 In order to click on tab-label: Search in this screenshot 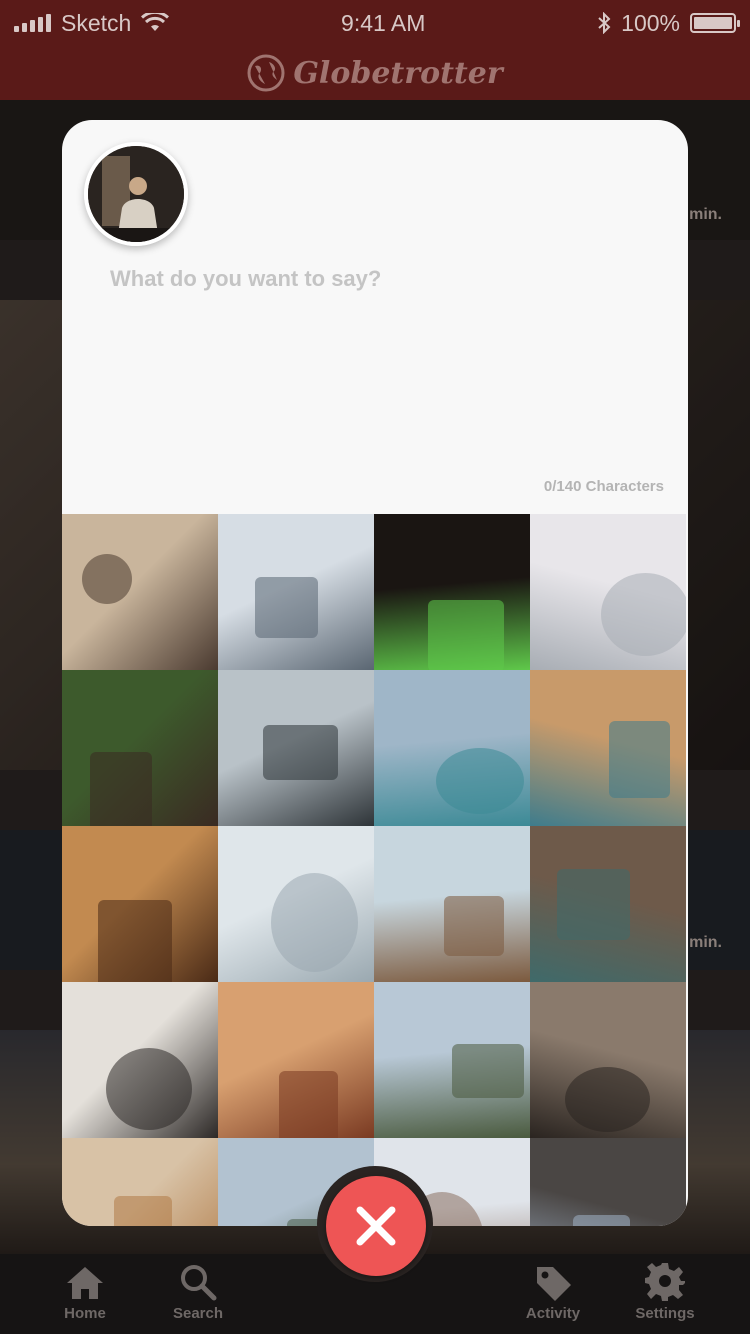, I will do `click(198, 1313)`.